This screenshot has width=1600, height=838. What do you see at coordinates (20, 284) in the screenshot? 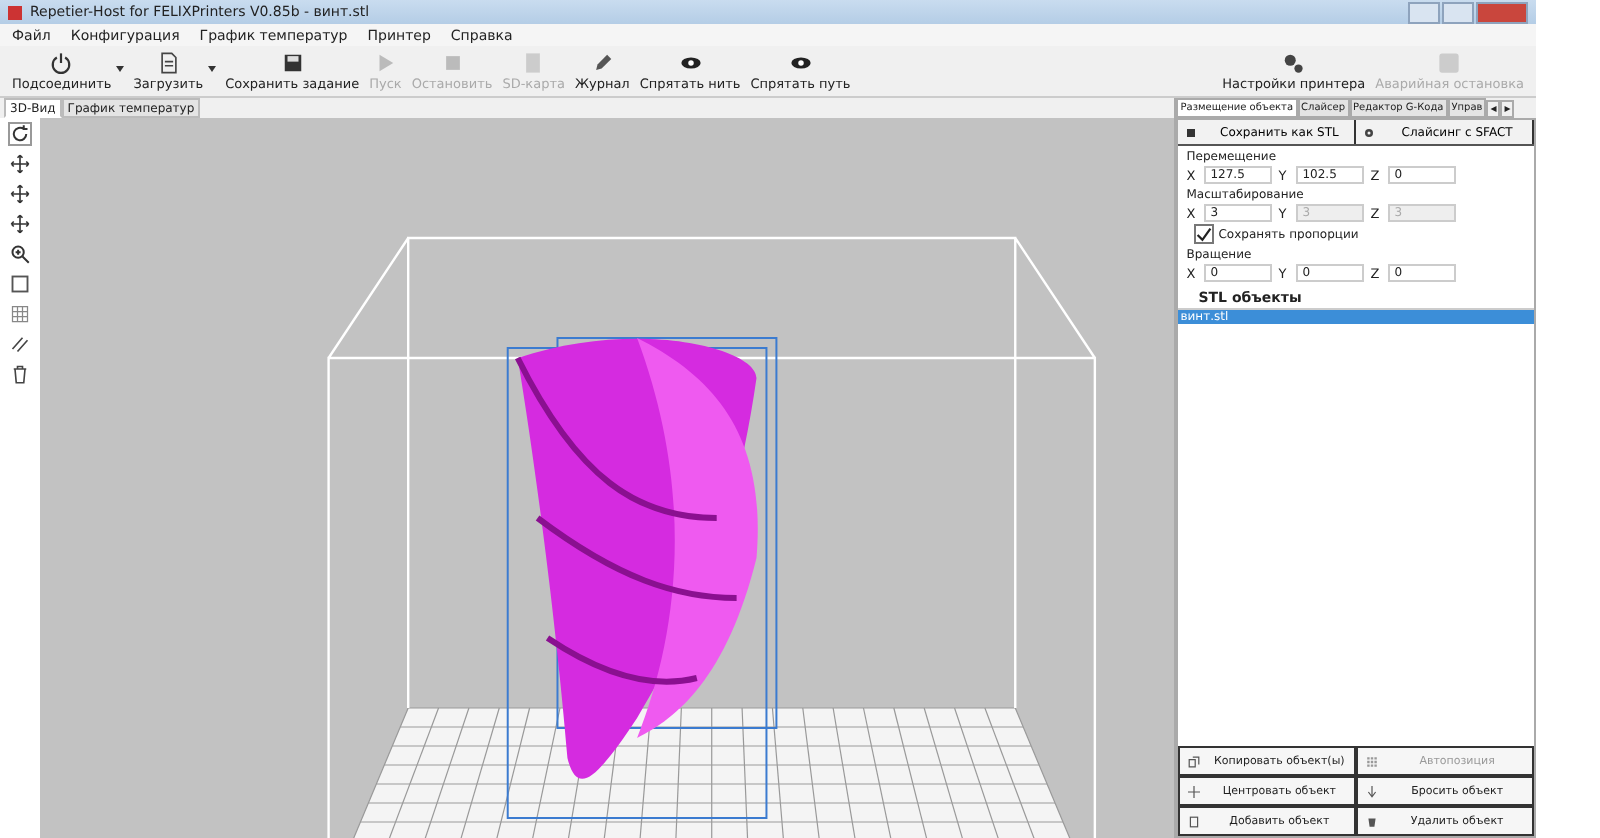
I see `frame-icon` at bounding box center [20, 284].